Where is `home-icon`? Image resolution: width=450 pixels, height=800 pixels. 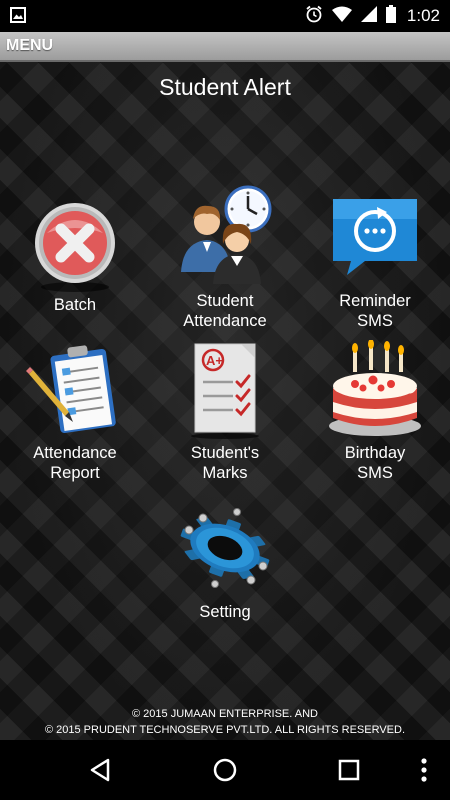
home-icon is located at coordinates (225, 770).